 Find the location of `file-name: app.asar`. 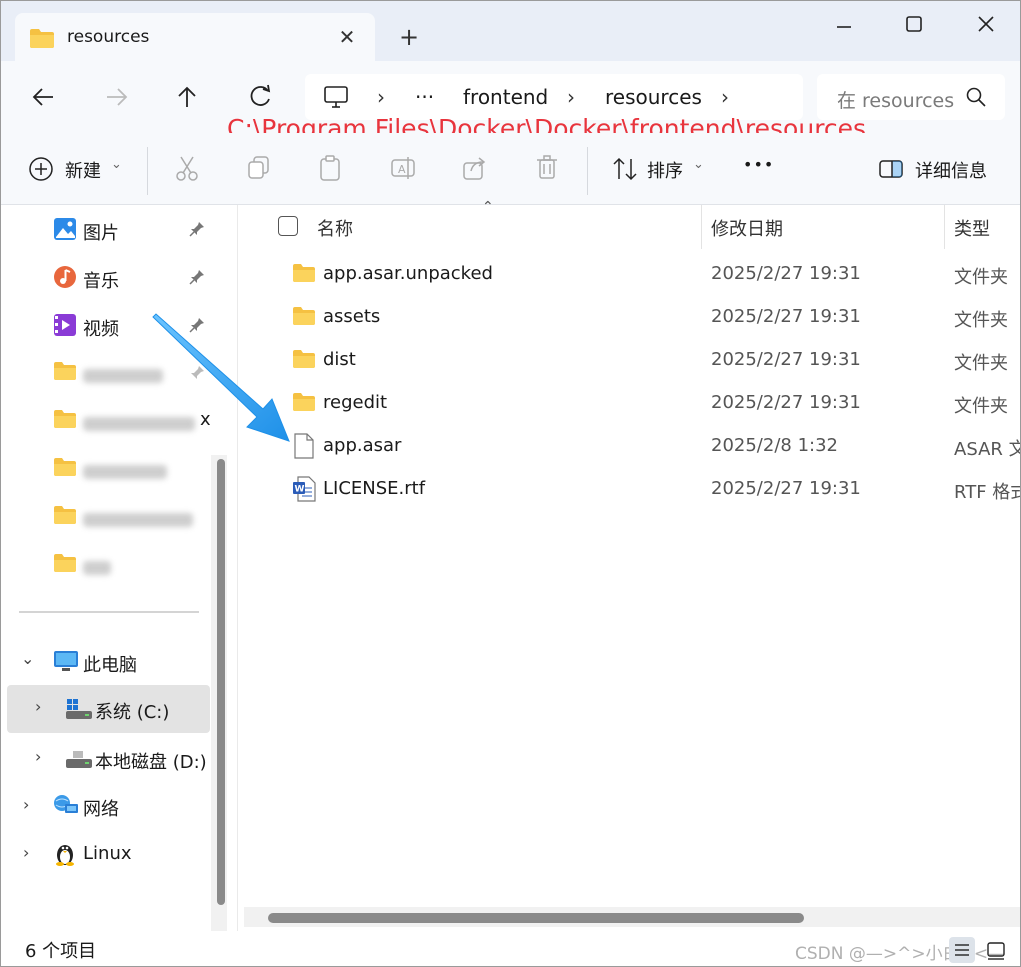

file-name: app.asar is located at coordinates (362, 445).